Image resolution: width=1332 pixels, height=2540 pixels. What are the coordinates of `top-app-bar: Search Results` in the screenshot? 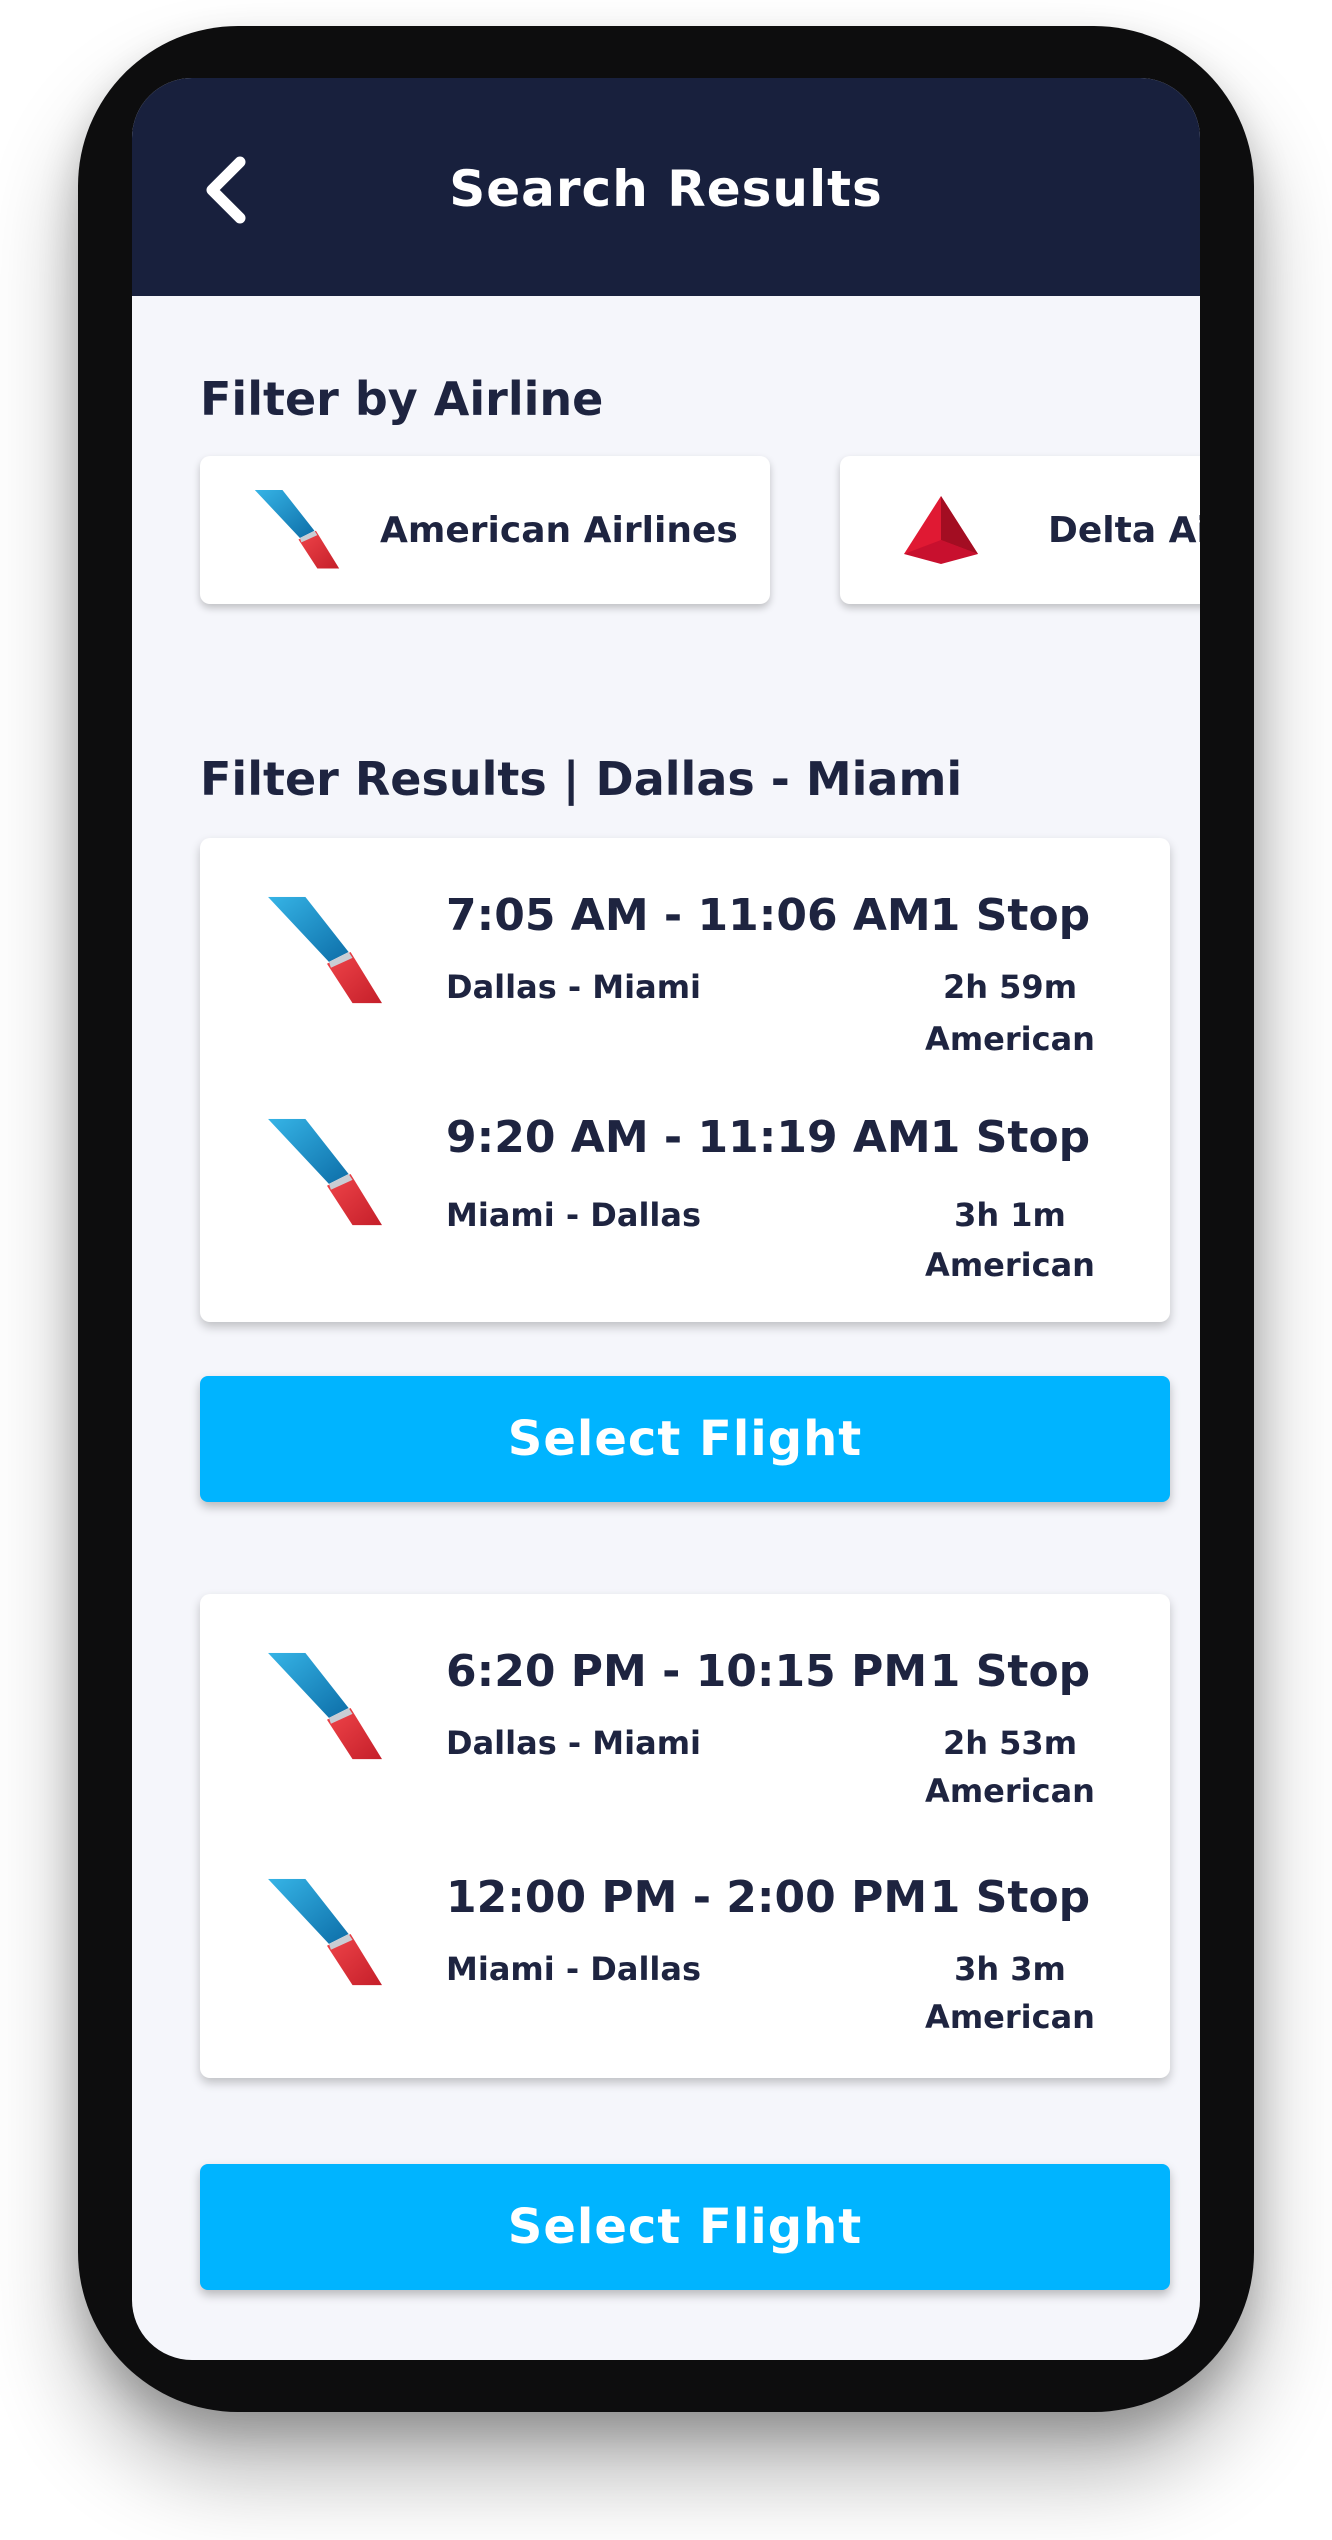 It's located at (666, 187).